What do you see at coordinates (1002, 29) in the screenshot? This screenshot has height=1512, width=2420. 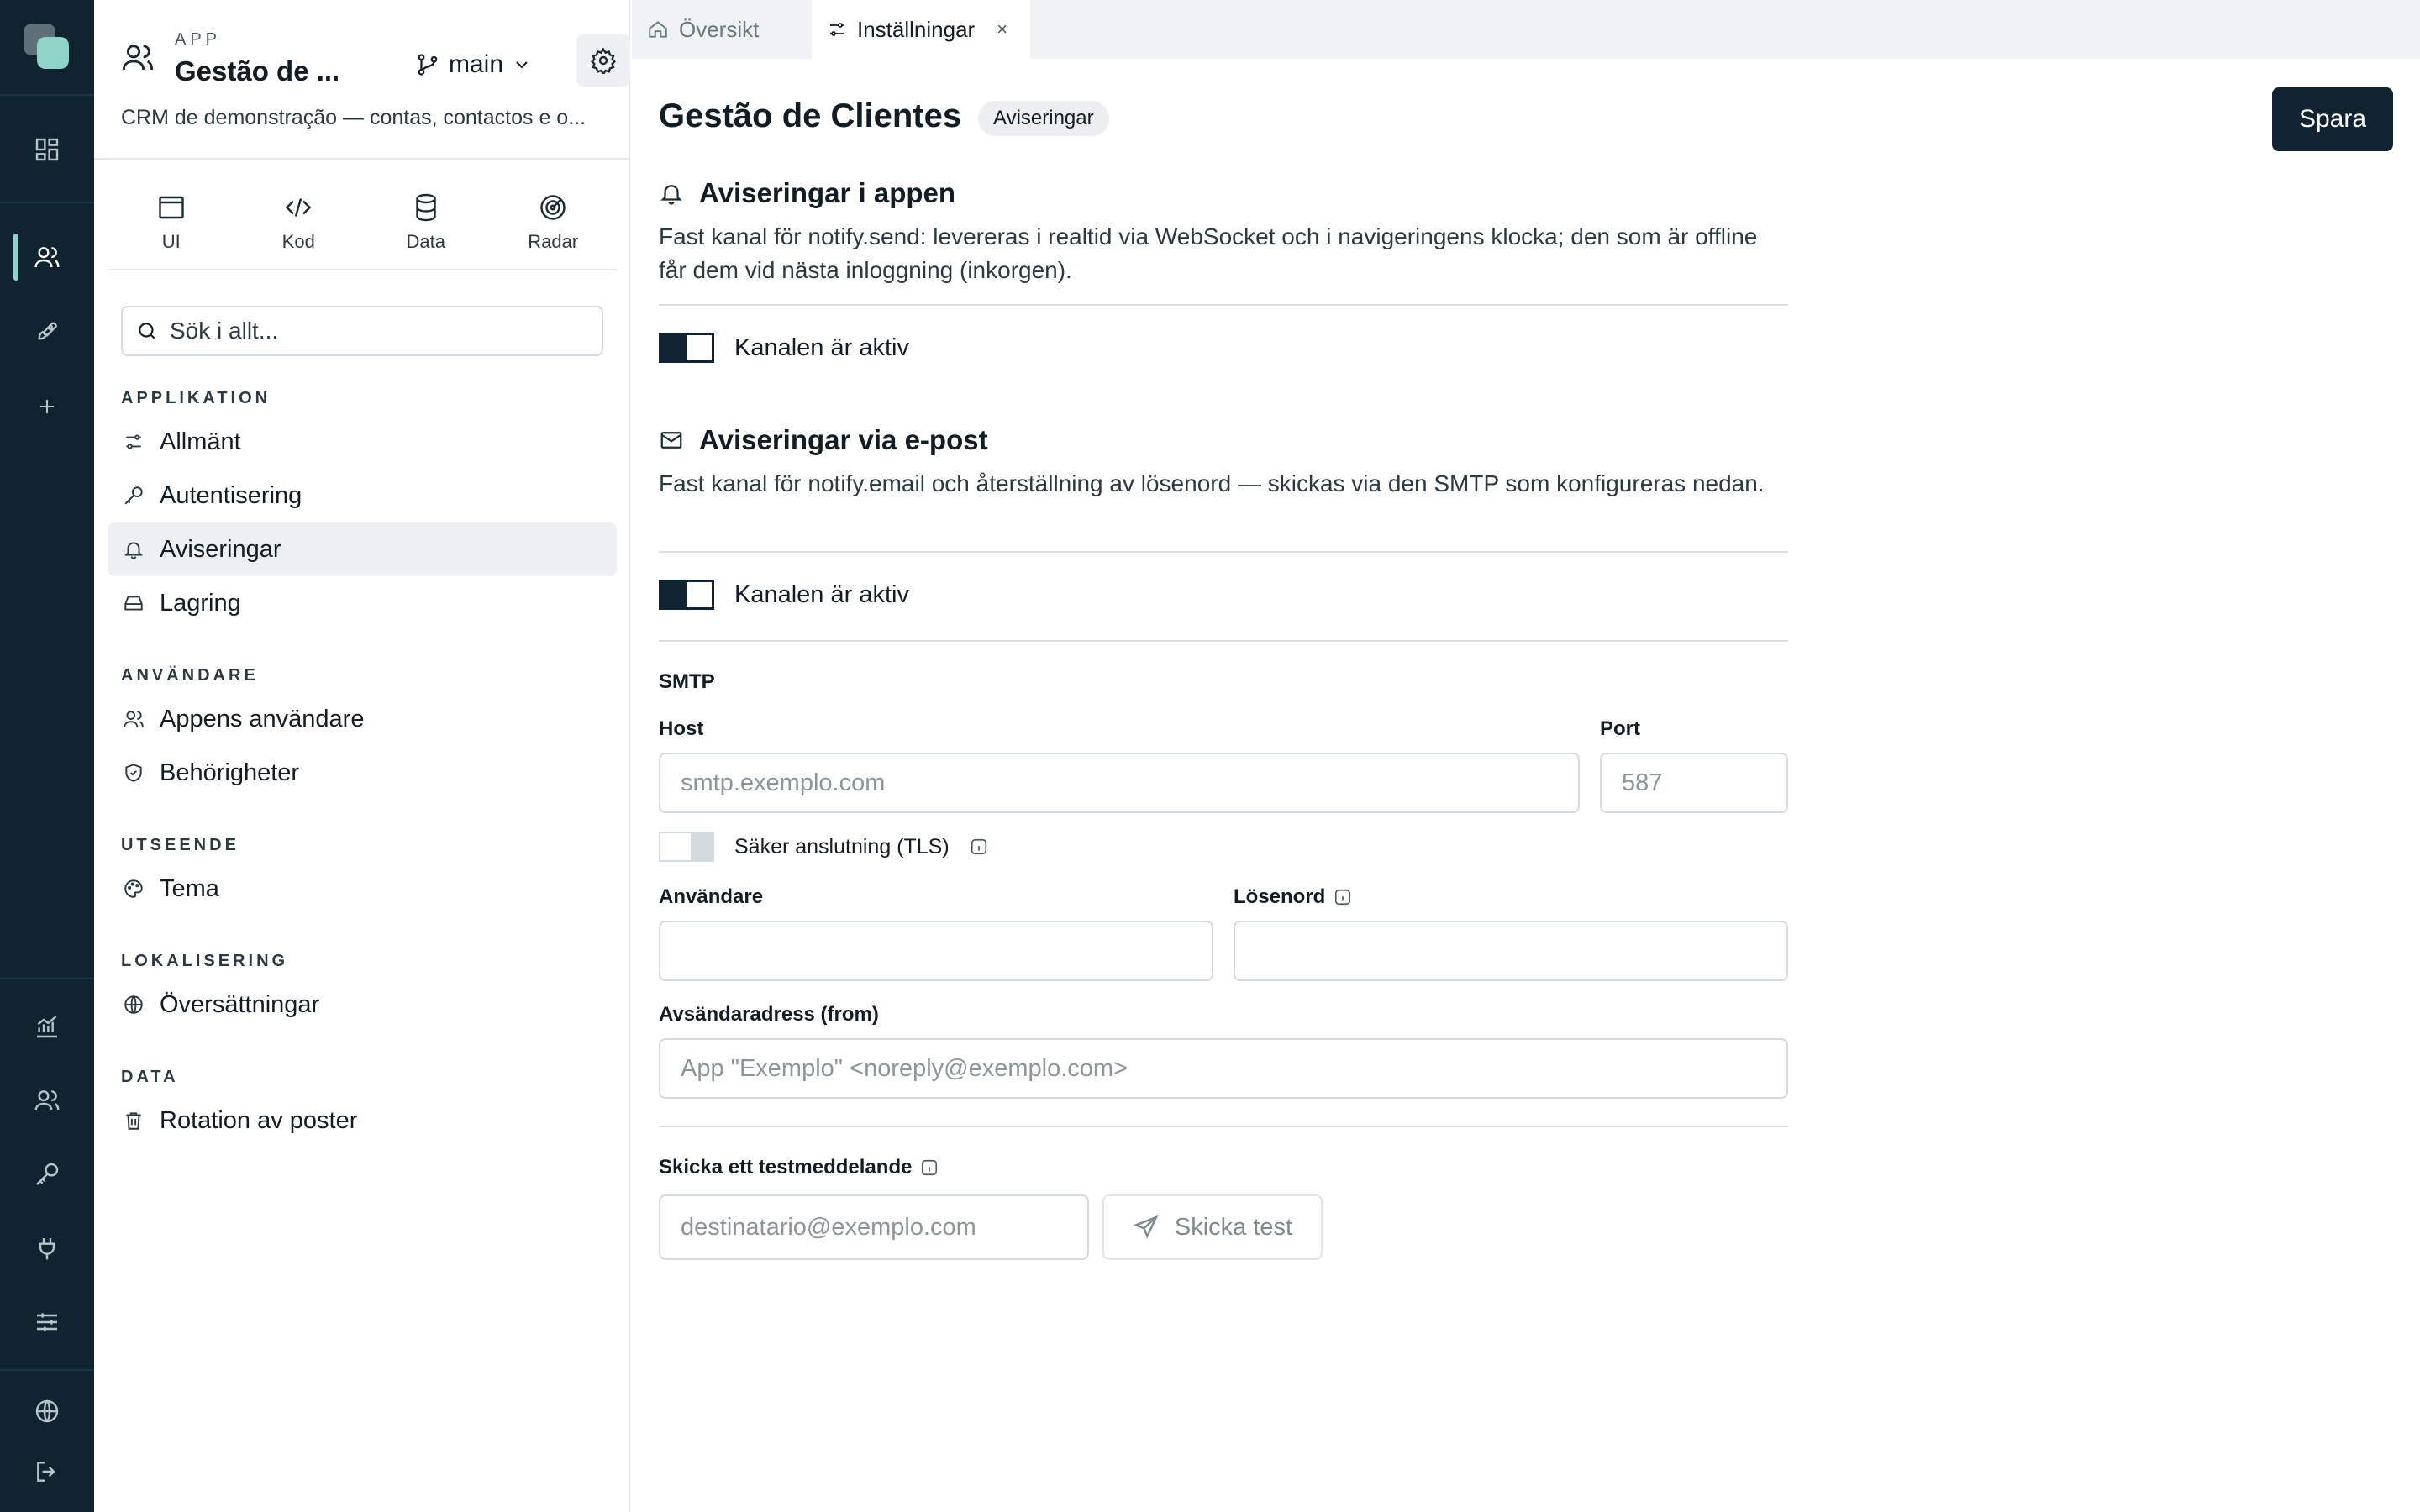 I see `close-icon: ×` at bounding box center [1002, 29].